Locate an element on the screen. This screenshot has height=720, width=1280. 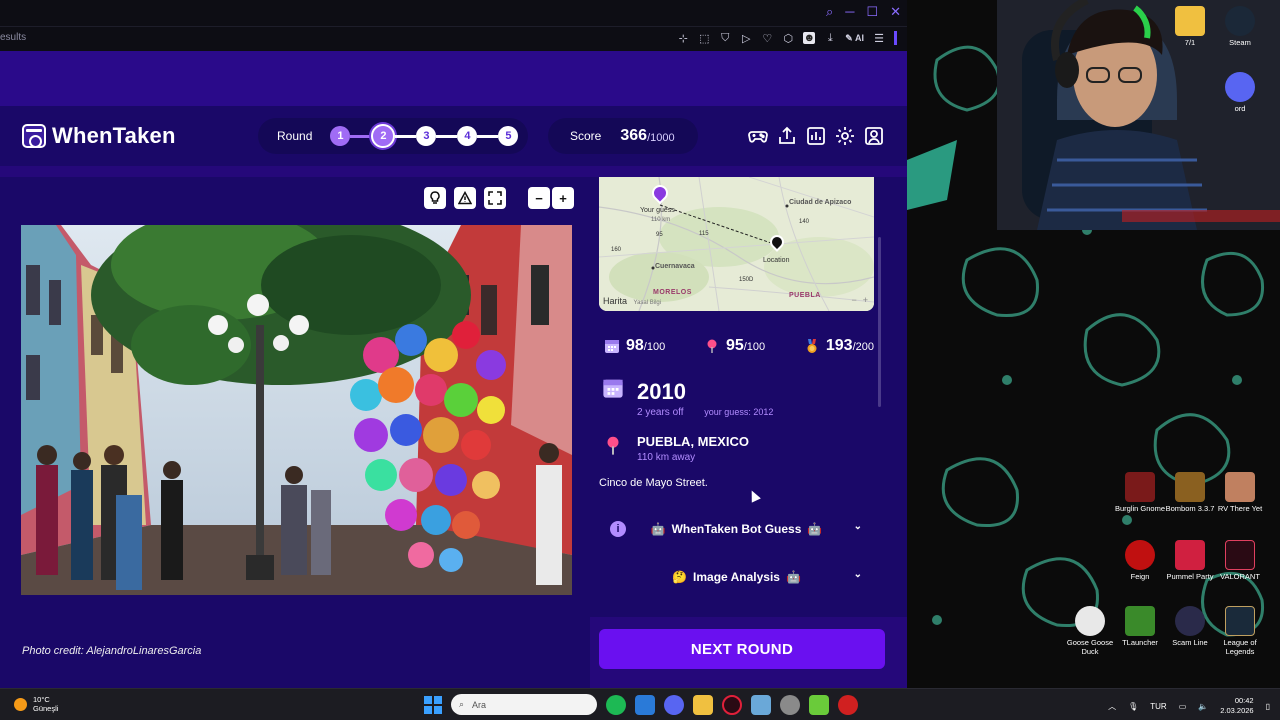
thinking-icon: 🤔 is located at coordinates (680, 577).